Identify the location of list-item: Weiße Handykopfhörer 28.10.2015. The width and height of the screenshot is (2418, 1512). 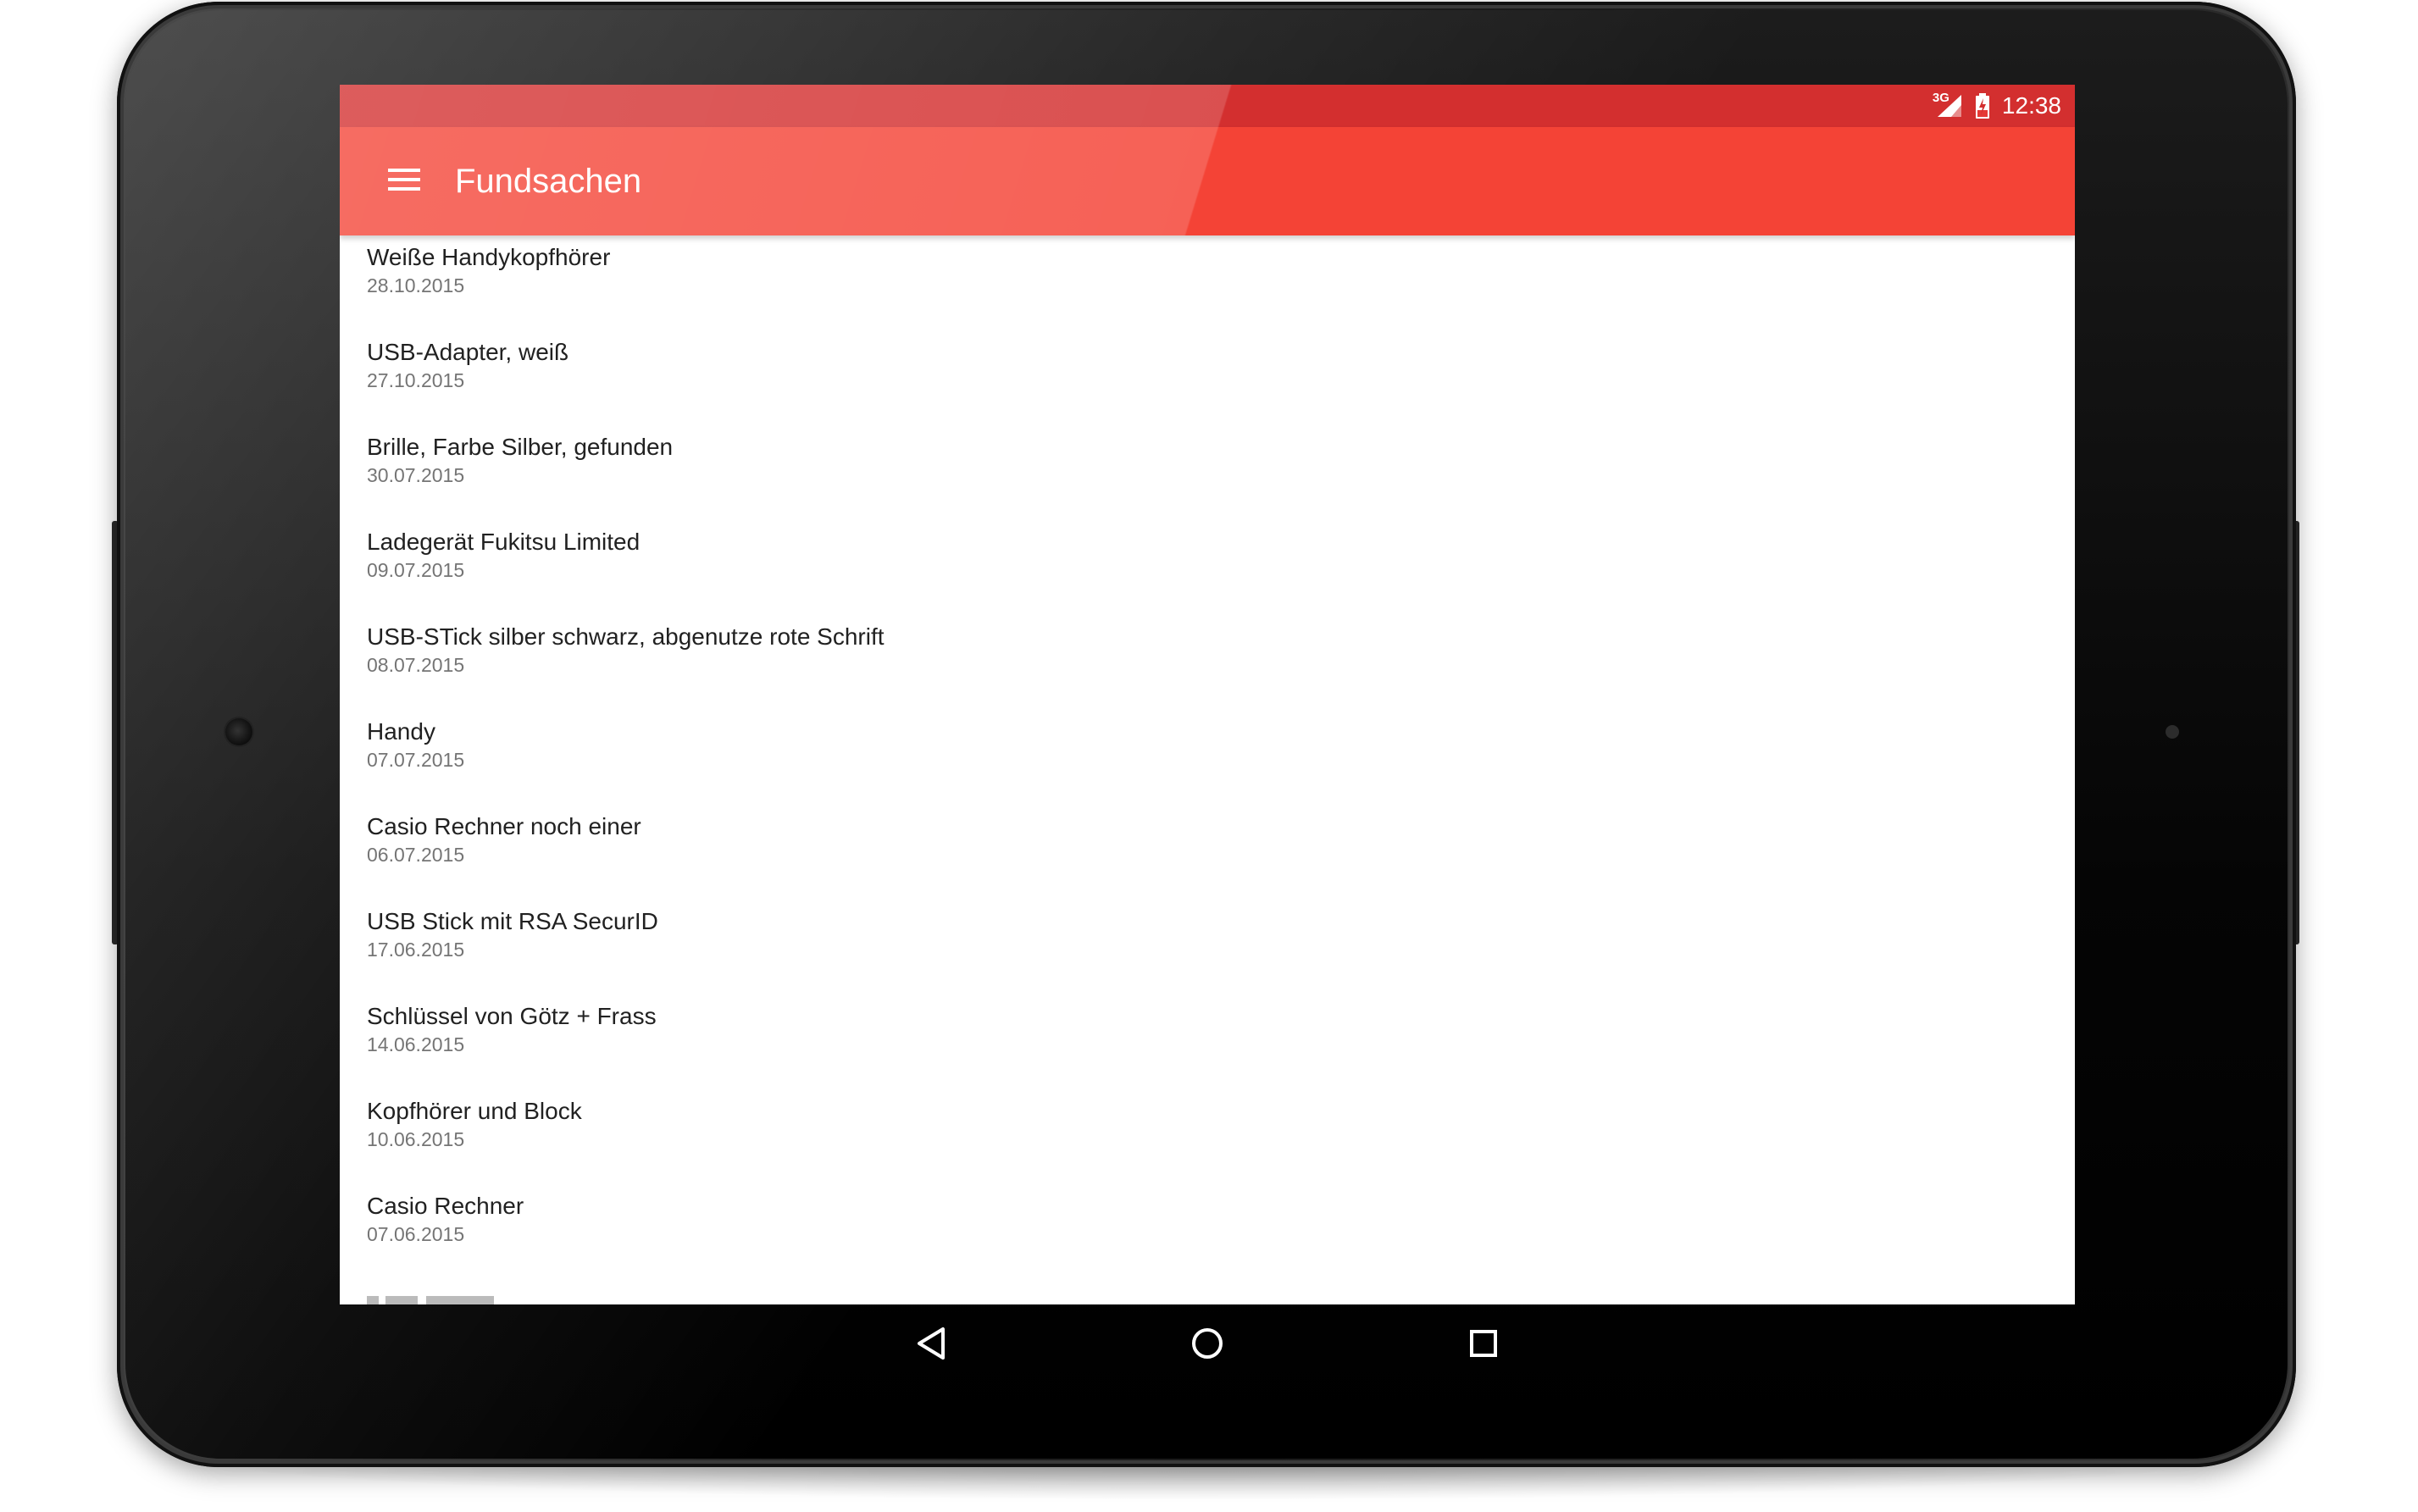
(1207, 278).